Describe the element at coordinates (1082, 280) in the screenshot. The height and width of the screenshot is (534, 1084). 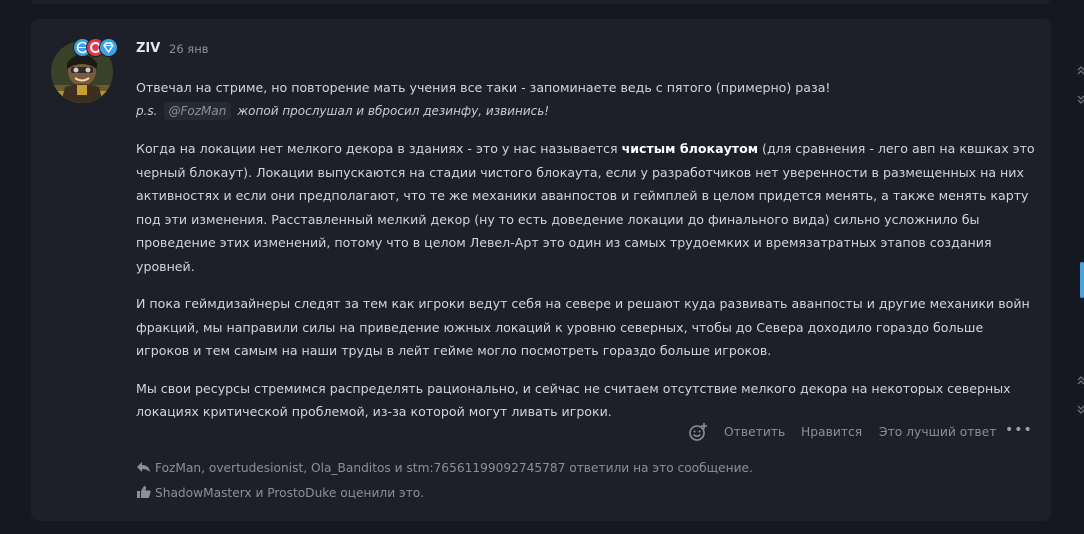
I see `scroll-indicator` at that location.